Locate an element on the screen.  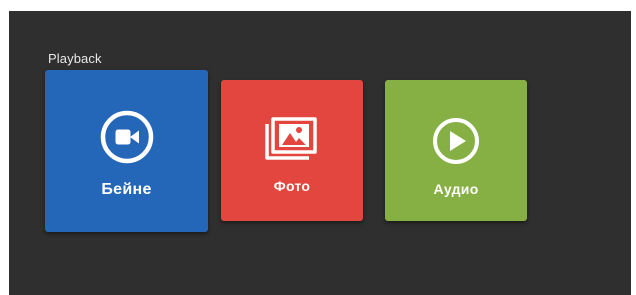
photo-gallery-icon is located at coordinates (292, 140).